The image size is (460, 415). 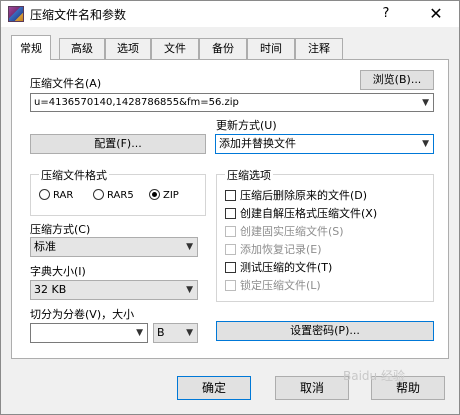 What do you see at coordinates (175, 333) in the screenshot?
I see `split-unit-select: B ▼` at bounding box center [175, 333].